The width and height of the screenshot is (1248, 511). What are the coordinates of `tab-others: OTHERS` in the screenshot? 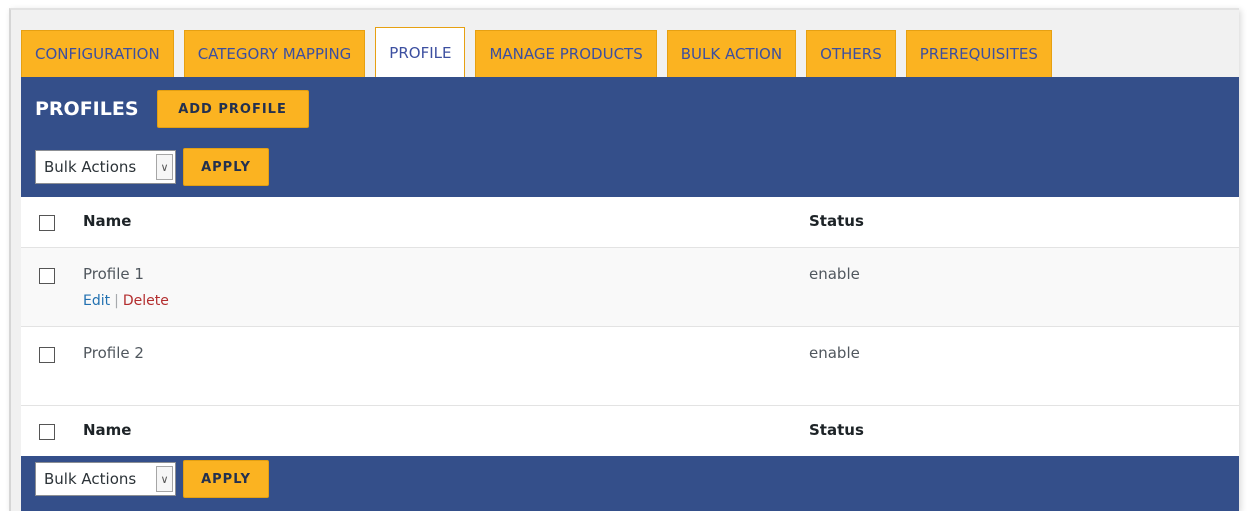 It's located at (851, 53).